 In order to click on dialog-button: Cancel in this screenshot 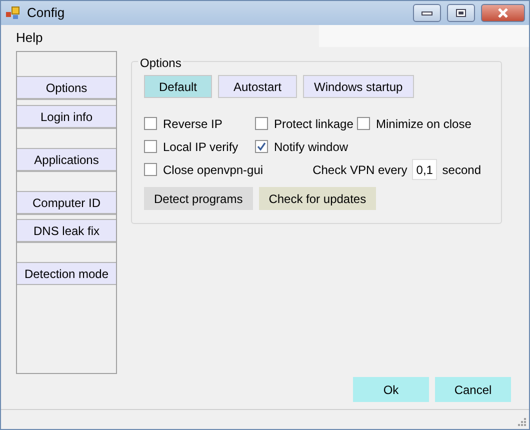, I will do `click(473, 389)`.